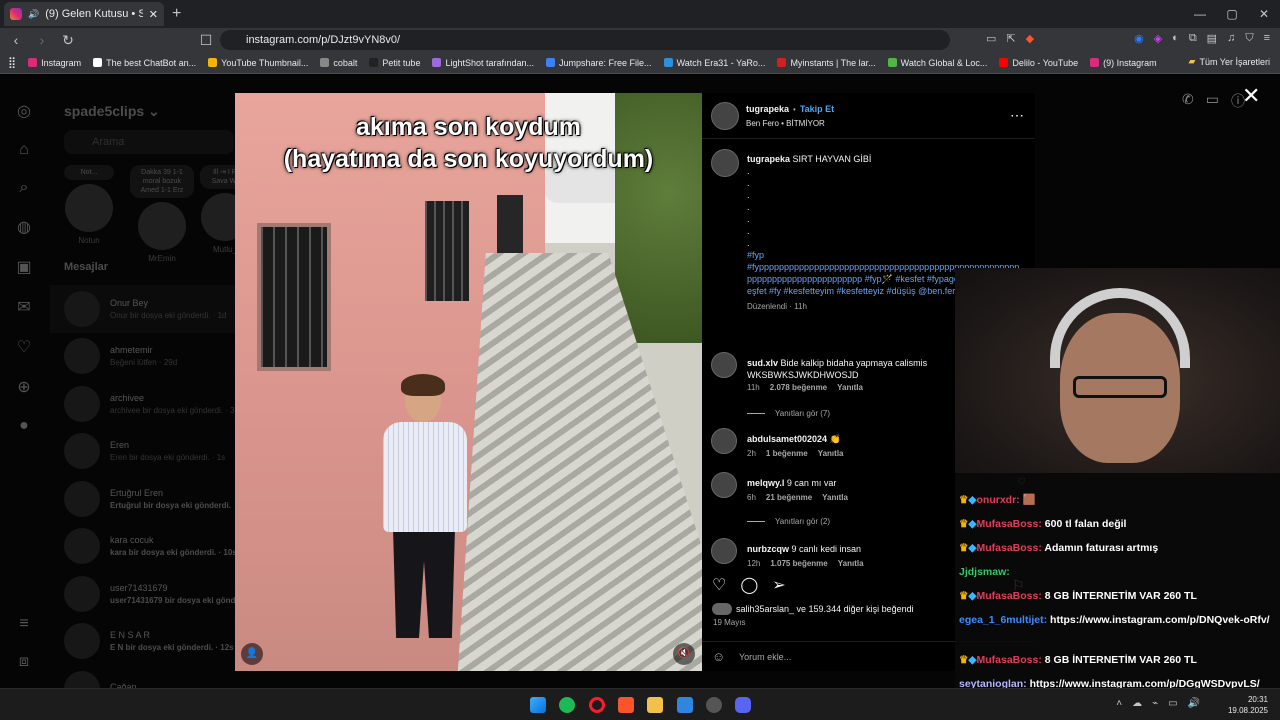 This screenshot has height=720, width=1280. What do you see at coordinates (597, 705) in the screenshot?
I see `opera-icon` at bounding box center [597, 705].